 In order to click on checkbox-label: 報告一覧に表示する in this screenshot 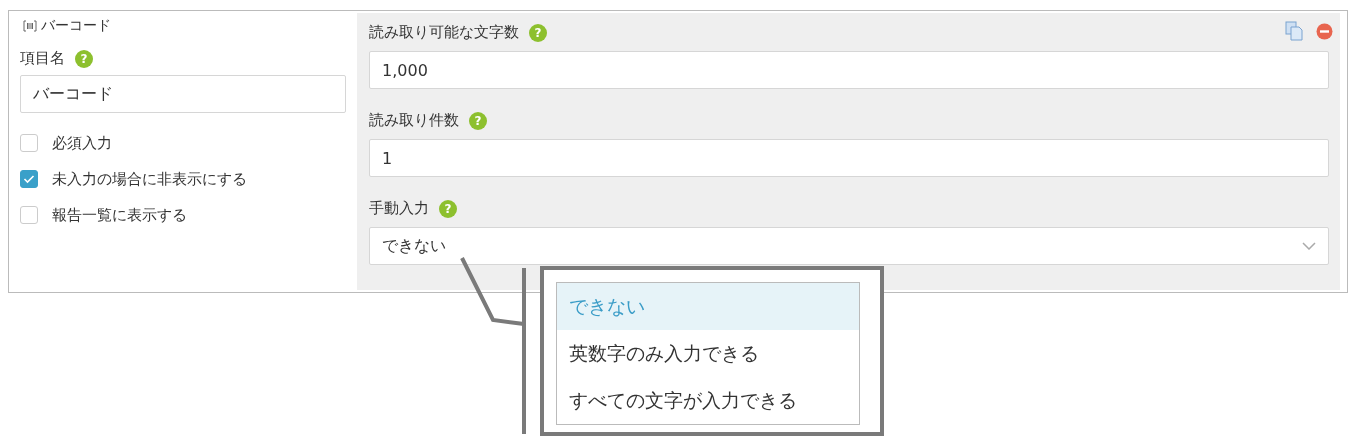, I will do `click(119, 215)`.